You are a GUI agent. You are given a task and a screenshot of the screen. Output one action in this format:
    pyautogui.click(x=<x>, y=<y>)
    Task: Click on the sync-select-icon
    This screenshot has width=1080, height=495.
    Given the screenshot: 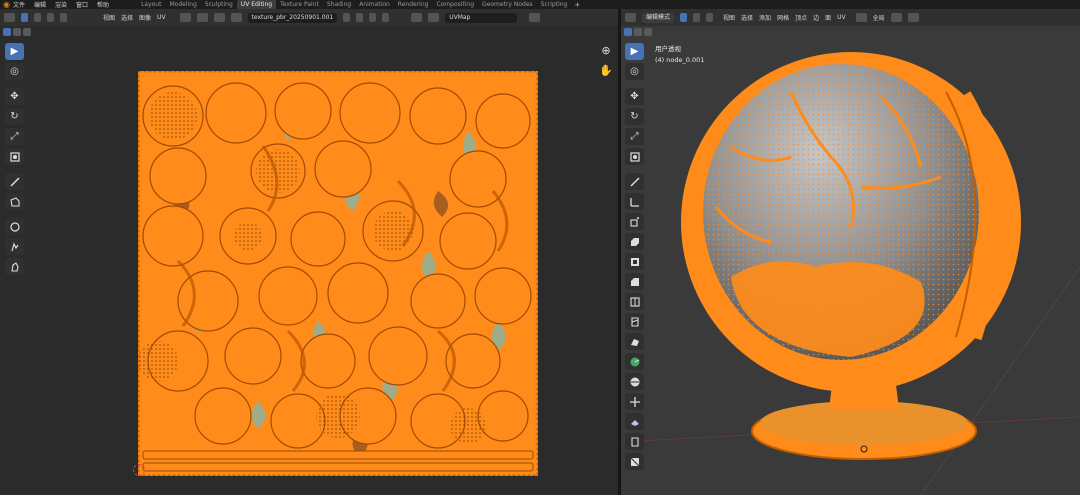 What is the action you would take?
    pyautogui.click(x=7, y=31)
    